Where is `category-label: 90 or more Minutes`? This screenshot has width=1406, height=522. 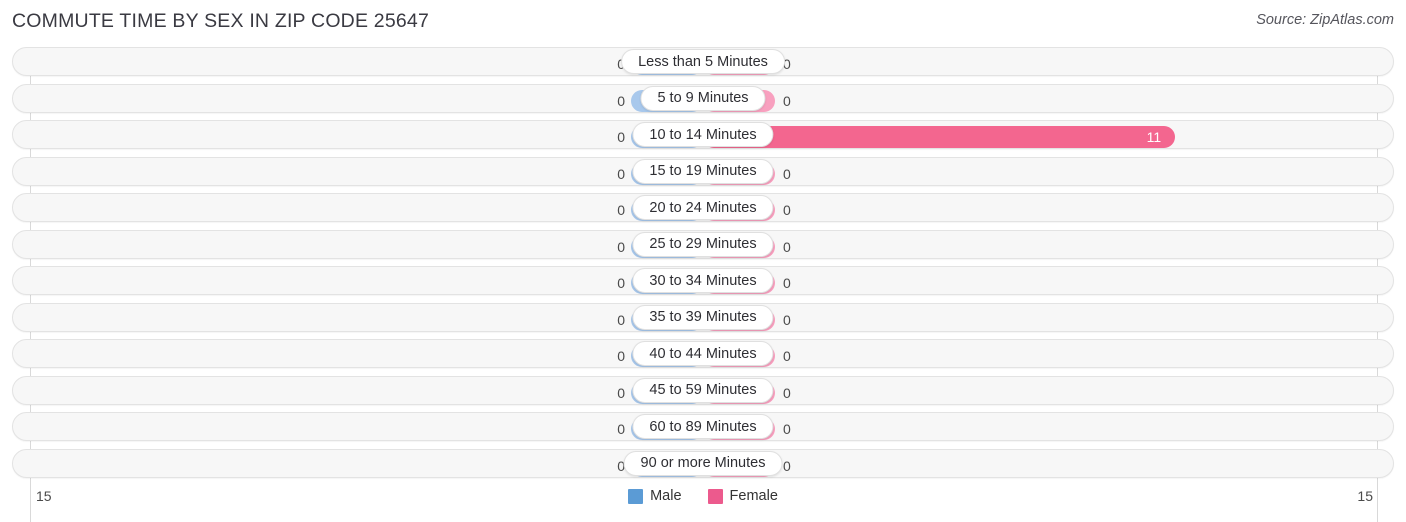
category-label: 90 or more Minutes is located at coordinates (703, 463).